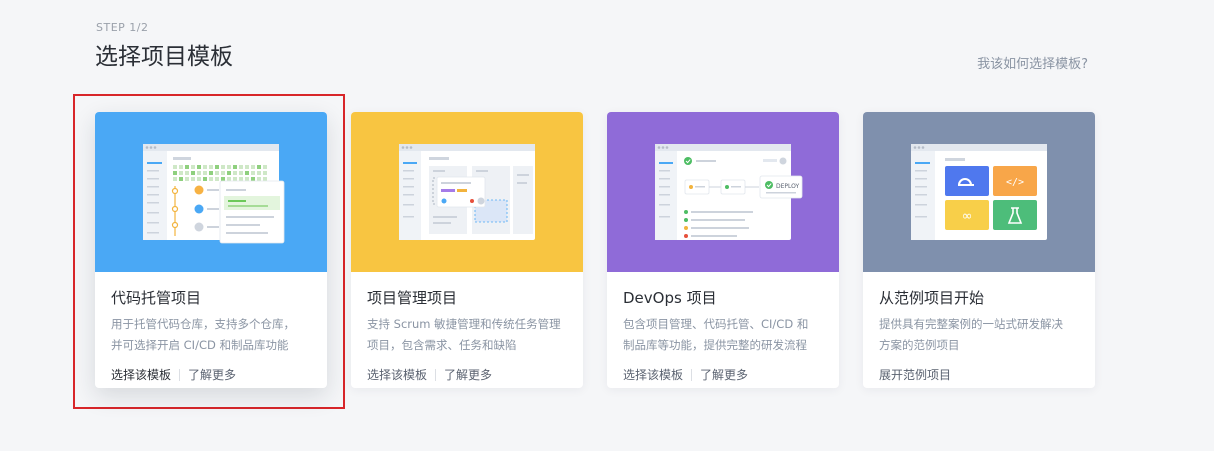 This screenshot has height=451, width=1214. Describe the element at coordinates (716, 324) in the screenshot. I see `card-description-line: 包含项目管理、代码托管、CI/CD 和` at that location.